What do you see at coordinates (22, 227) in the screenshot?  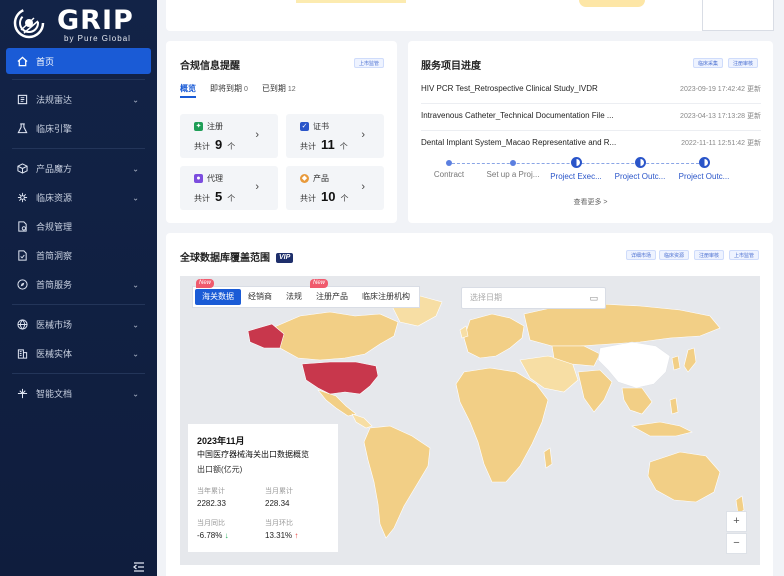 I see `document-check-icon` at bounding box center [22, 227].